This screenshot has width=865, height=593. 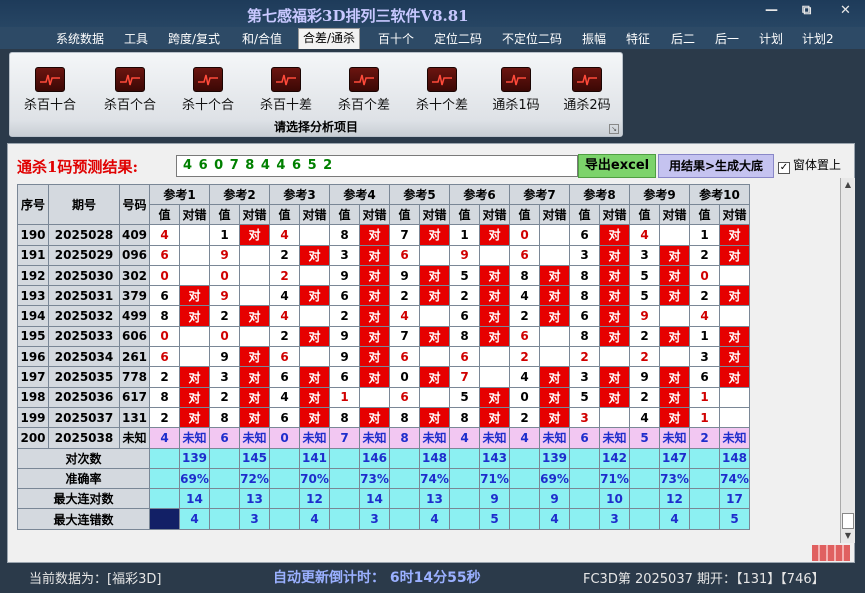 I want to click on stats-value-cell: 3, so click(x=374, y=519).